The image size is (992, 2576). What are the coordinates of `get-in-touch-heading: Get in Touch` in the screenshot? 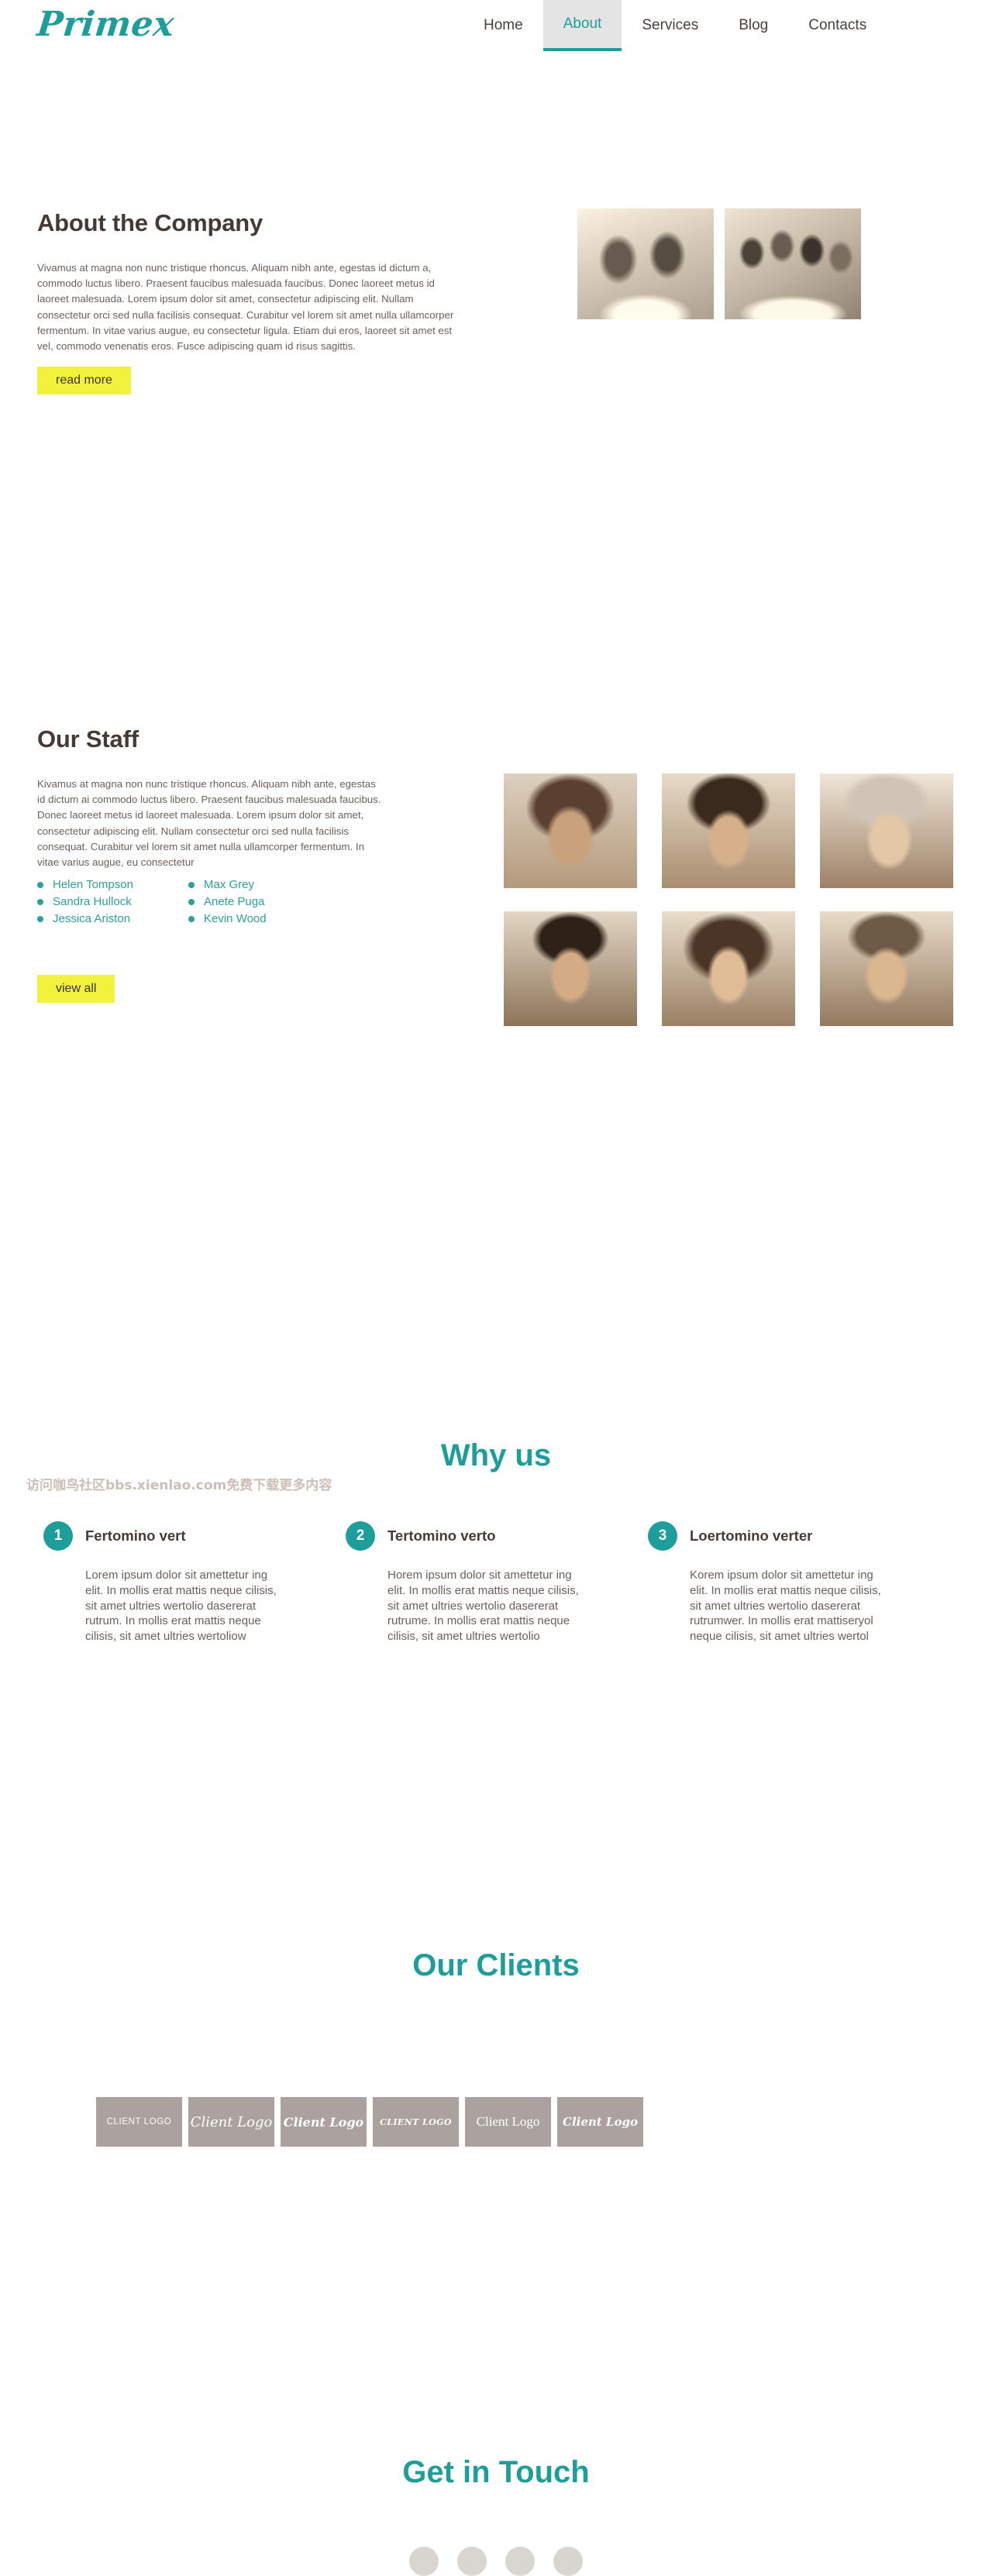 It's located at (496, 2472).